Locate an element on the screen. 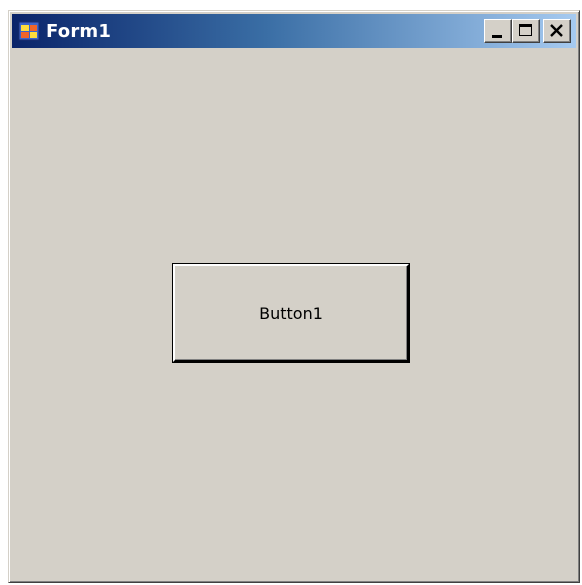  window-controls is located at coordinates (527, 31).